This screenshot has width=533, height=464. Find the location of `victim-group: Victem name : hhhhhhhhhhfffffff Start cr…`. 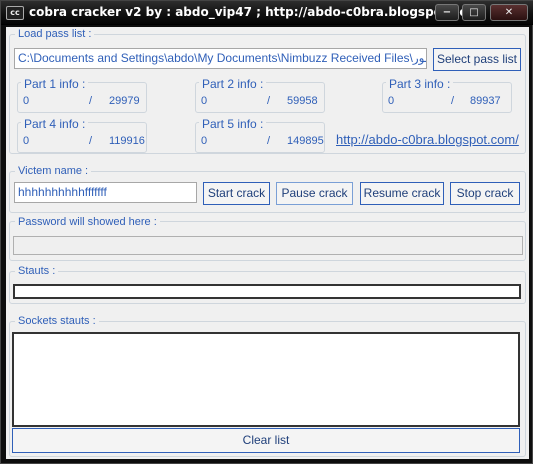

victim-group: Victem name : hhhhhhhhhhfffffff Start cr… is located at coordinates (267, 189).